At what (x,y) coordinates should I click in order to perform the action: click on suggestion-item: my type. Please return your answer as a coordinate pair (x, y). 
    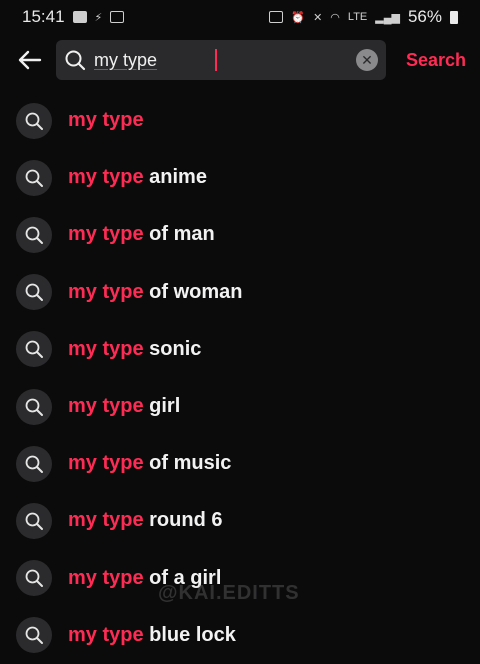
    Looking at the image, I should click on (240, 120).